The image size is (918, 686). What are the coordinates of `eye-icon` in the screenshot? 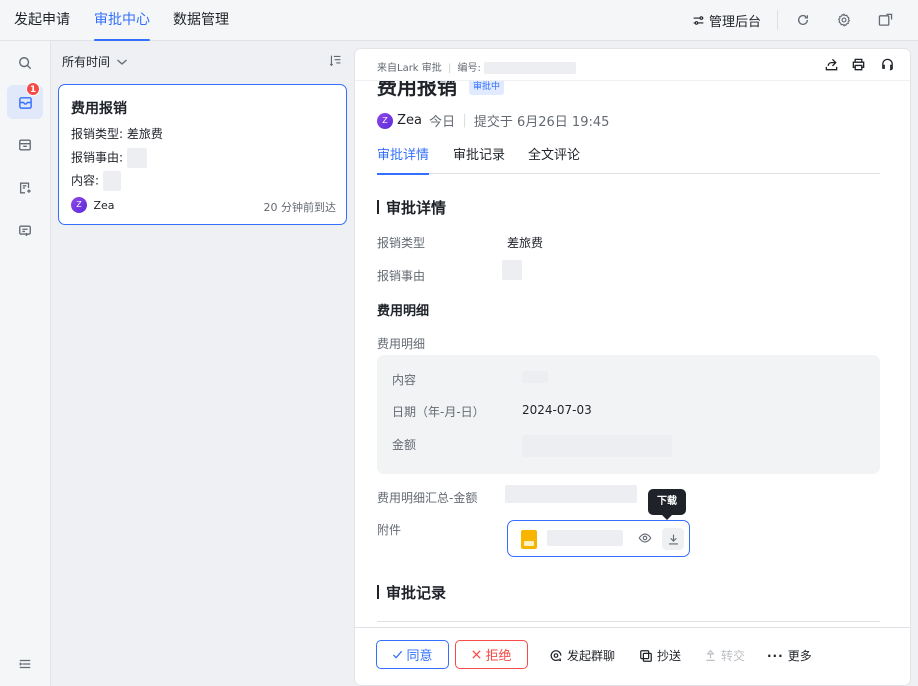 It's located at (645, 540).